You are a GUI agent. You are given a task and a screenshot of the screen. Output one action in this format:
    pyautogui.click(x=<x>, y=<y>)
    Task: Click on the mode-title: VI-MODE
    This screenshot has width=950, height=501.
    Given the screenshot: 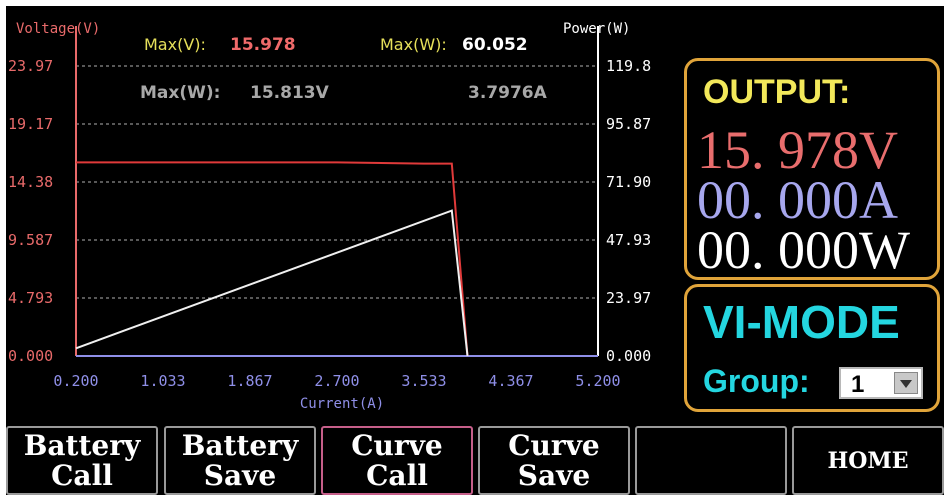 What is the action you would take?
    pyautogui.click(x=801, y=322)
    